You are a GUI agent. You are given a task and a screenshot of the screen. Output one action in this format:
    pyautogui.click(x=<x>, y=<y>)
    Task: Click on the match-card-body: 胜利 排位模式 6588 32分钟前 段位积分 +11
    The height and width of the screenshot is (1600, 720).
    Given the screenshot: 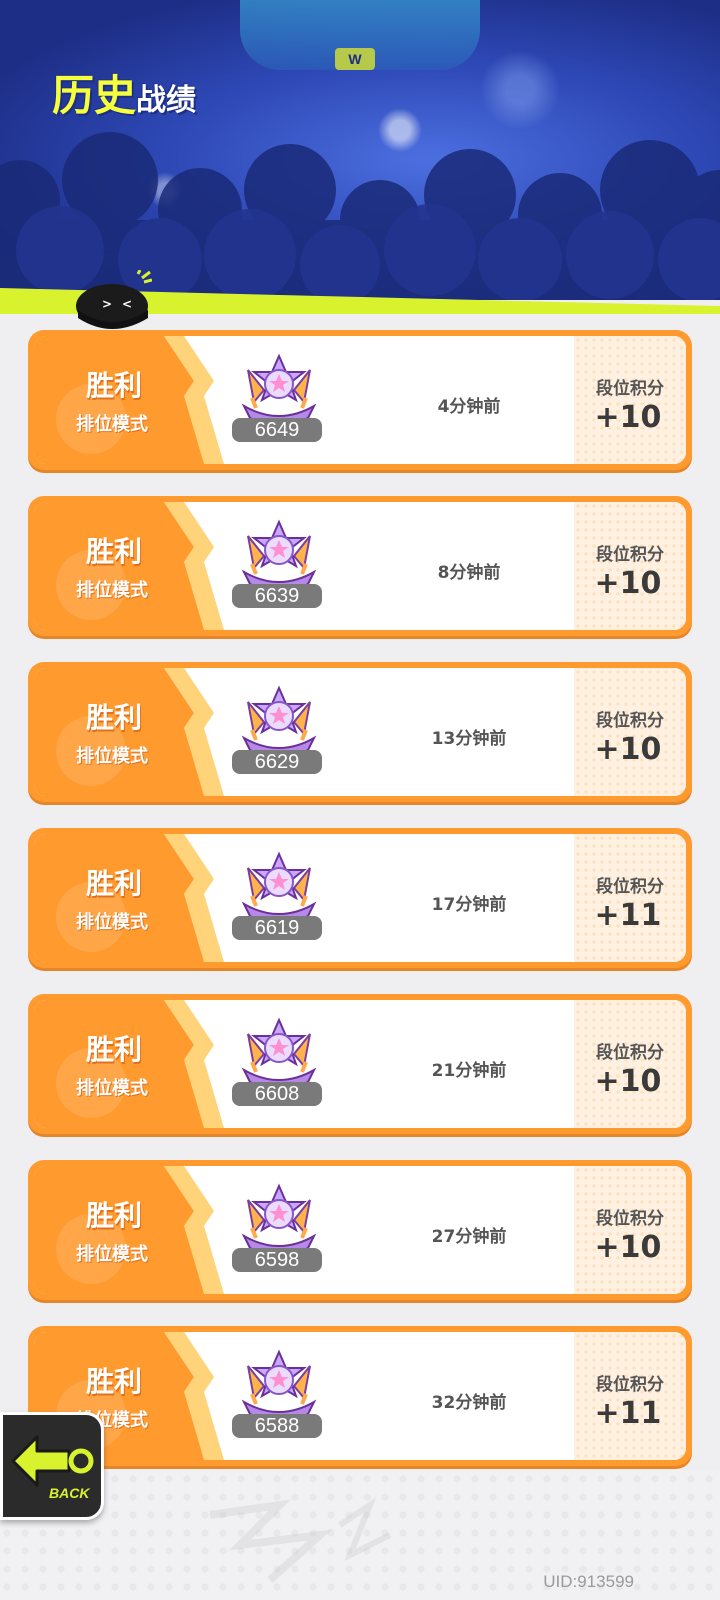 What is the action you would take?
    pyautogui.click(x=360, y=1396)
    